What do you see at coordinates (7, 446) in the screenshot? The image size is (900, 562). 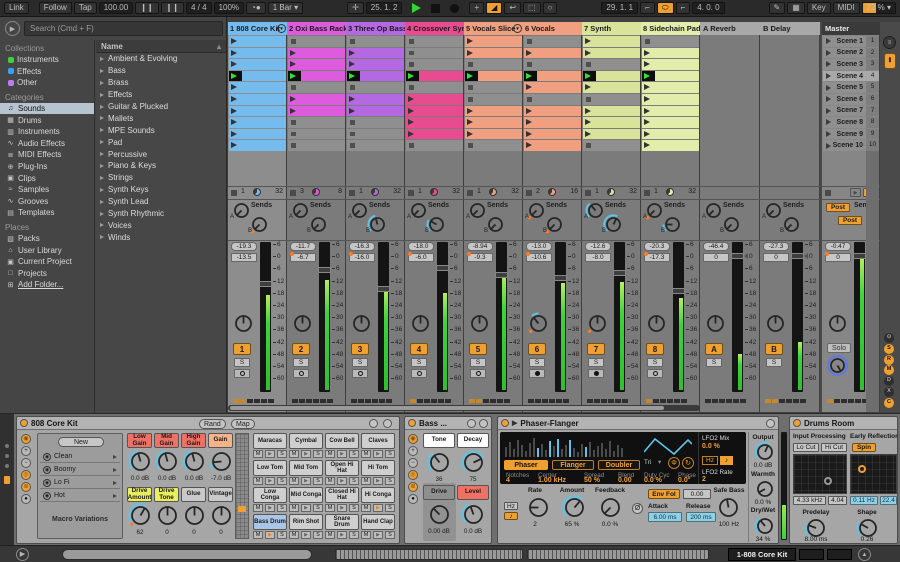 I see `view-tab-dot` at bounding box center [7, 446].